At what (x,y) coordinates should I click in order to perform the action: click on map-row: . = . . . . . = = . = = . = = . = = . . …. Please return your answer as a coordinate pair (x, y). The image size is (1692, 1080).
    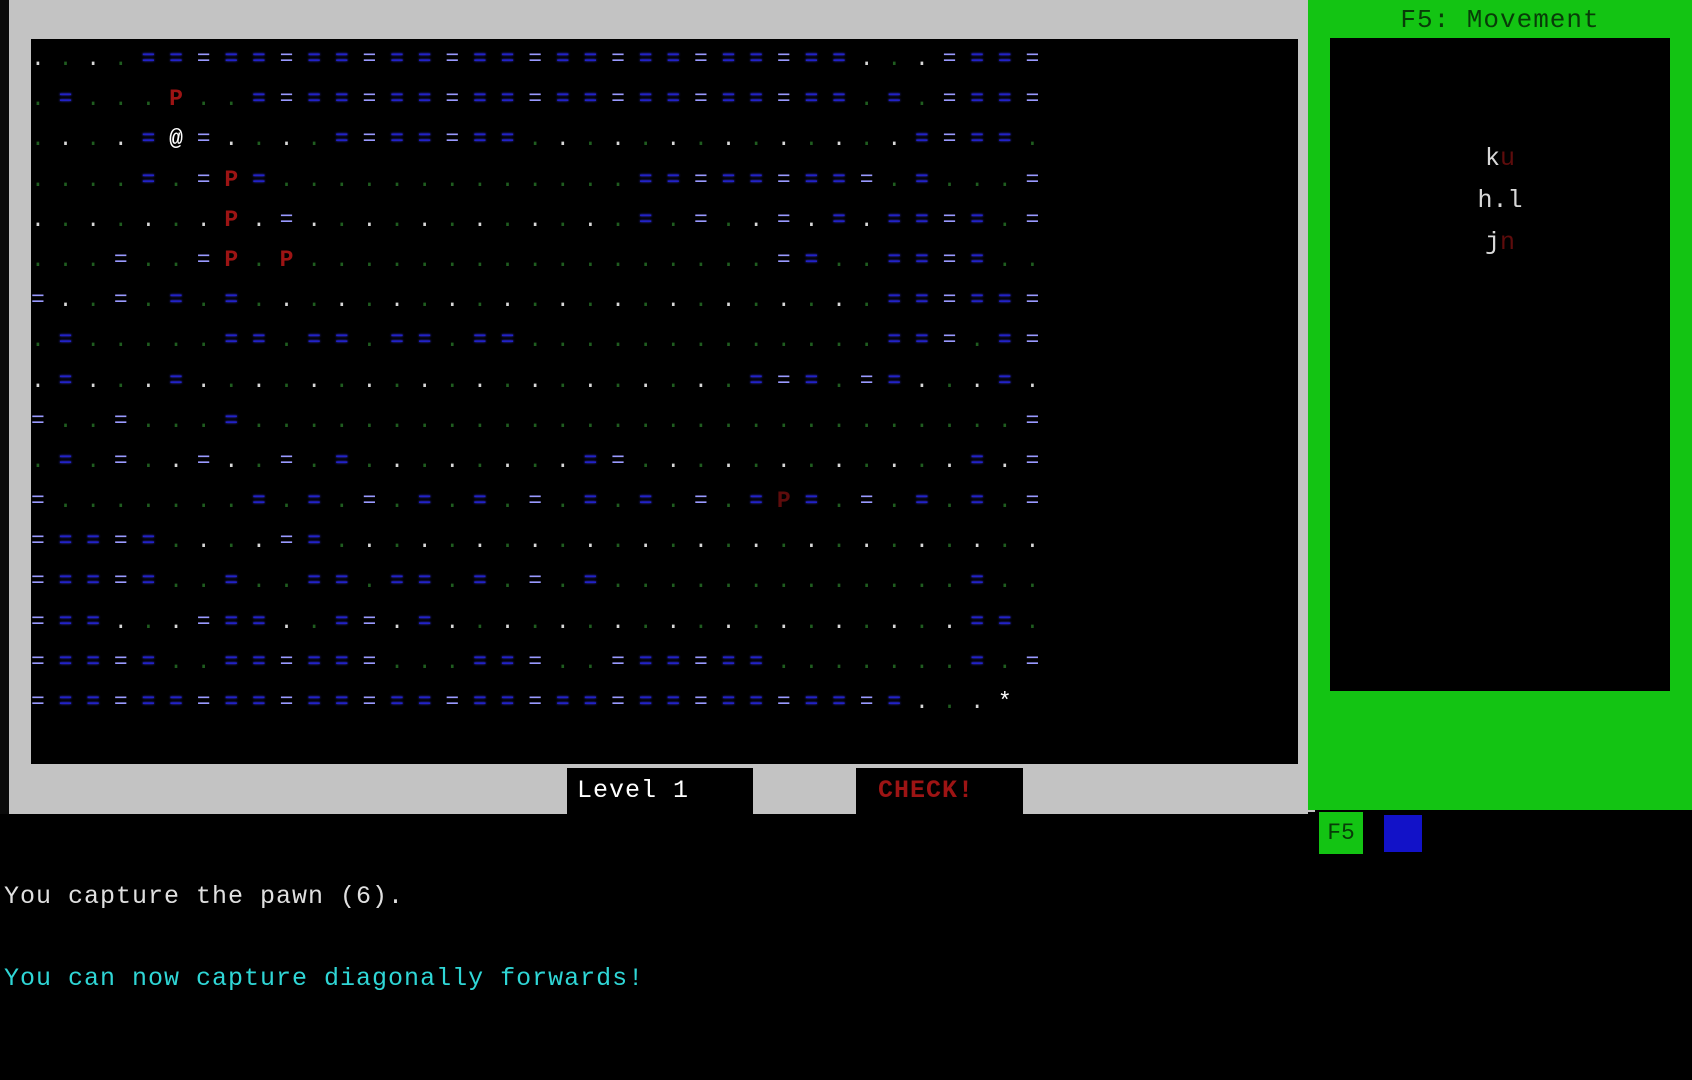
    Looking at the image, I should click on (535, 340).